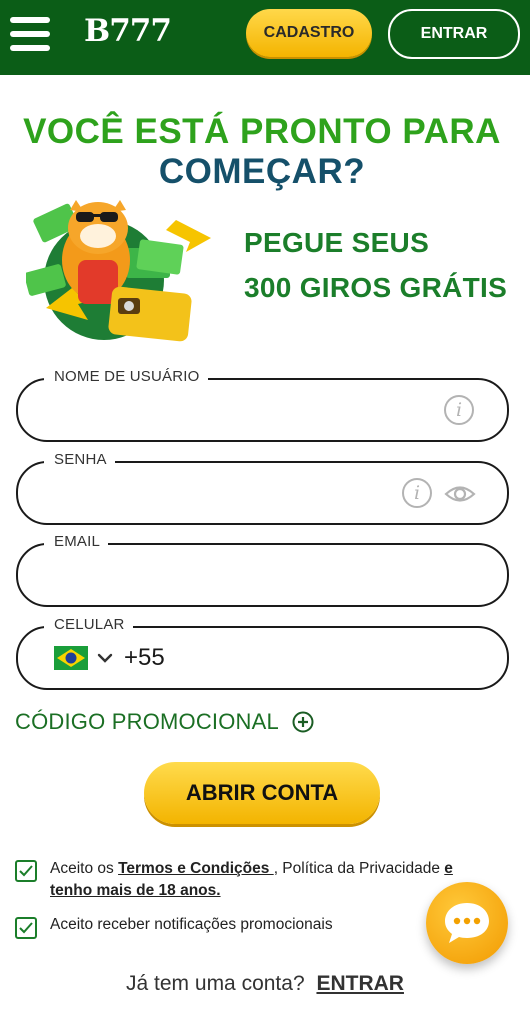 The image size is (530, 1024). I want to click on offer-line1: PEGUE SEUS, so click(337, 242).